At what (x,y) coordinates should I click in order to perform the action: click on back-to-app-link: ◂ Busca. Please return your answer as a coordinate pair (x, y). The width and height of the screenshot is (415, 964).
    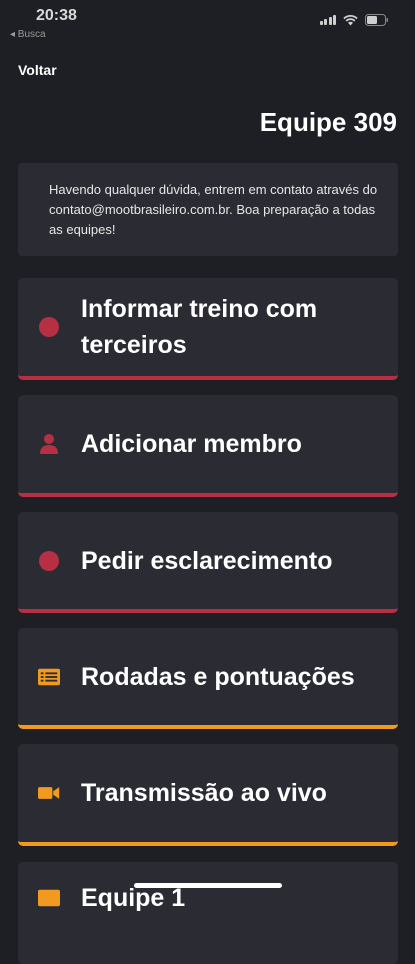
    Looking at the image, I should click on (28, 34).